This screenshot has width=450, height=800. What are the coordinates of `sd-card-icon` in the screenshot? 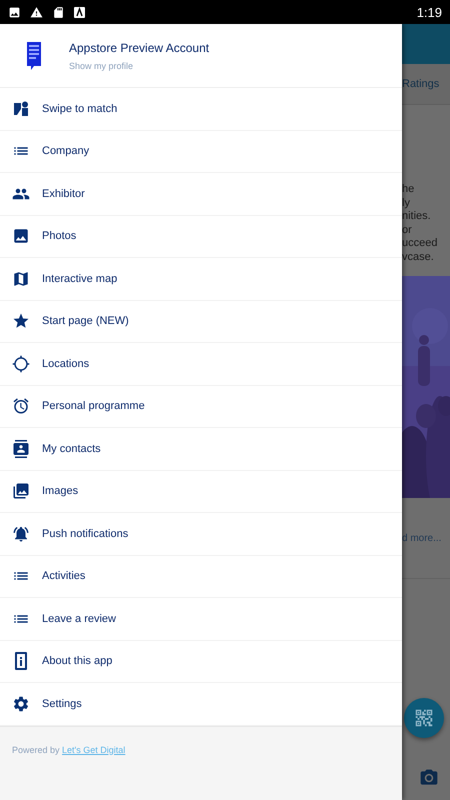 It's located at (58, 12).